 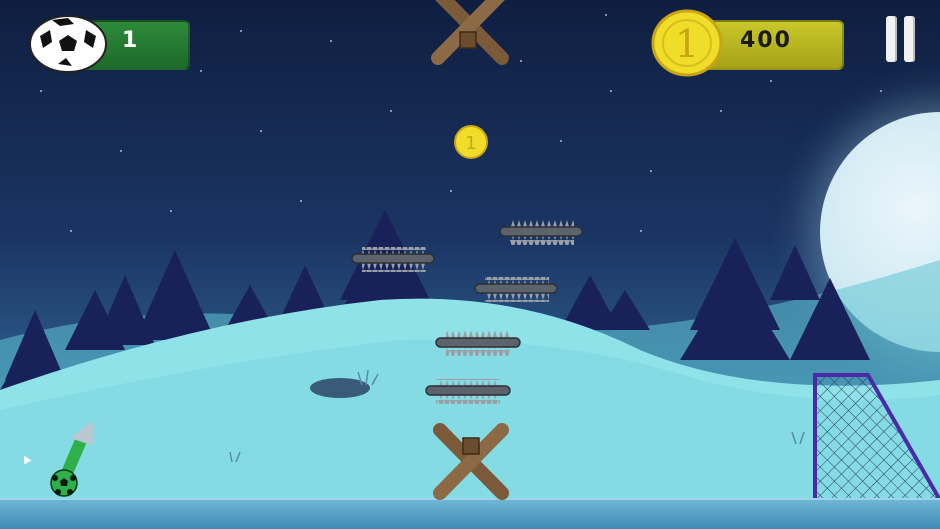 I want to click on pause-icon, so click(x=891, y=39).